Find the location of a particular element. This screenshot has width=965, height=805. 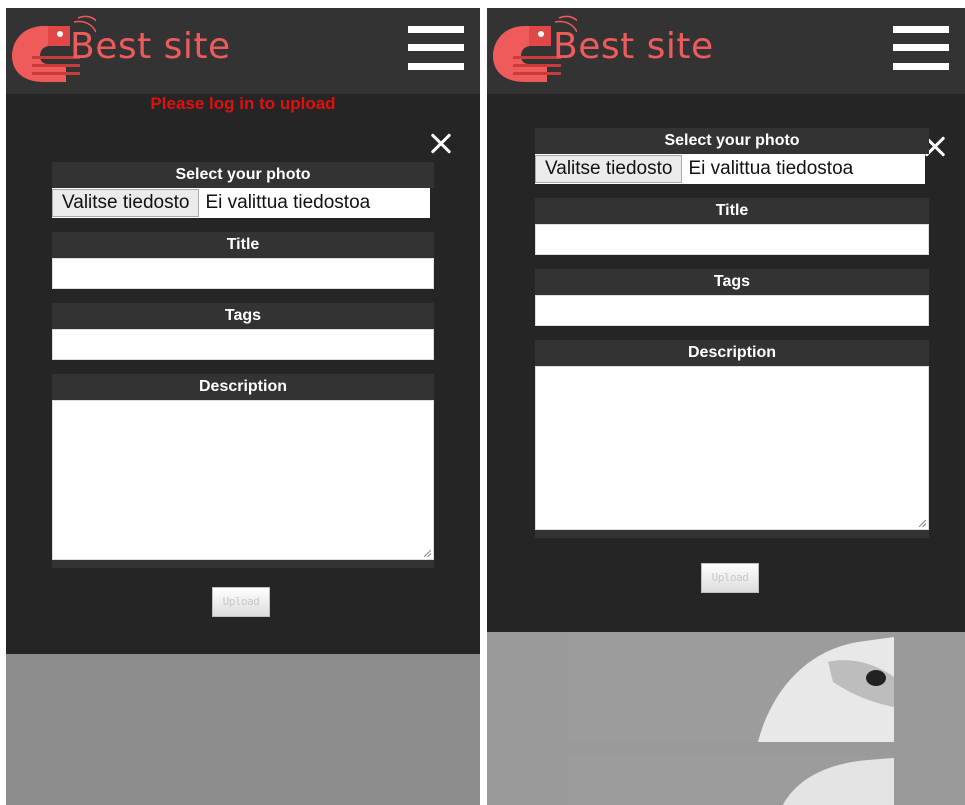

login-warning: Please log in to upload is located at coordinates (243, 103).